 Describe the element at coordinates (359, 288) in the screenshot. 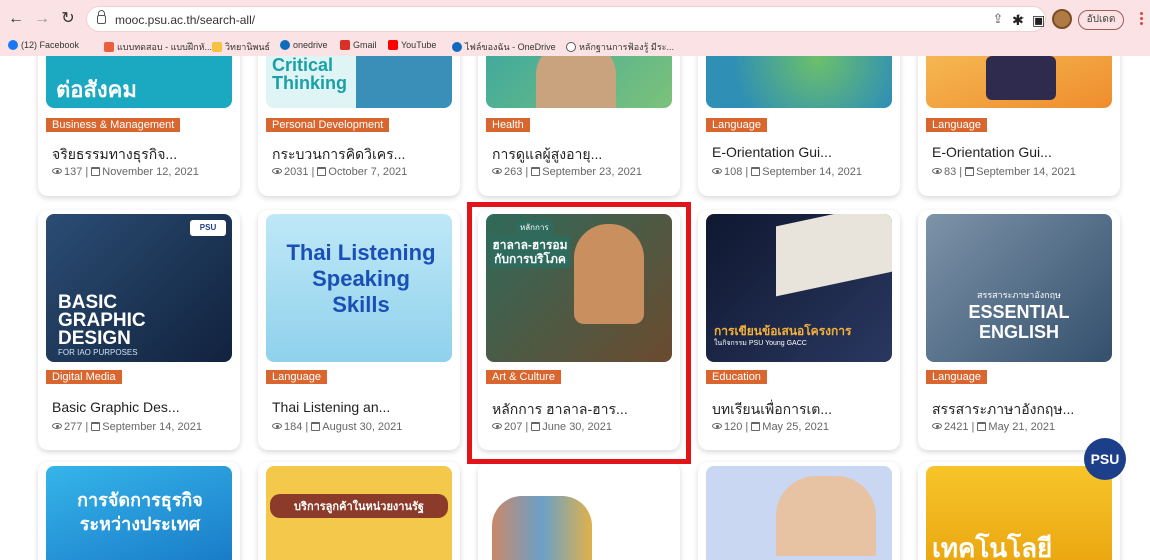

I see `course-thumbnail: Thai Listening Speaking Skills` at that location.